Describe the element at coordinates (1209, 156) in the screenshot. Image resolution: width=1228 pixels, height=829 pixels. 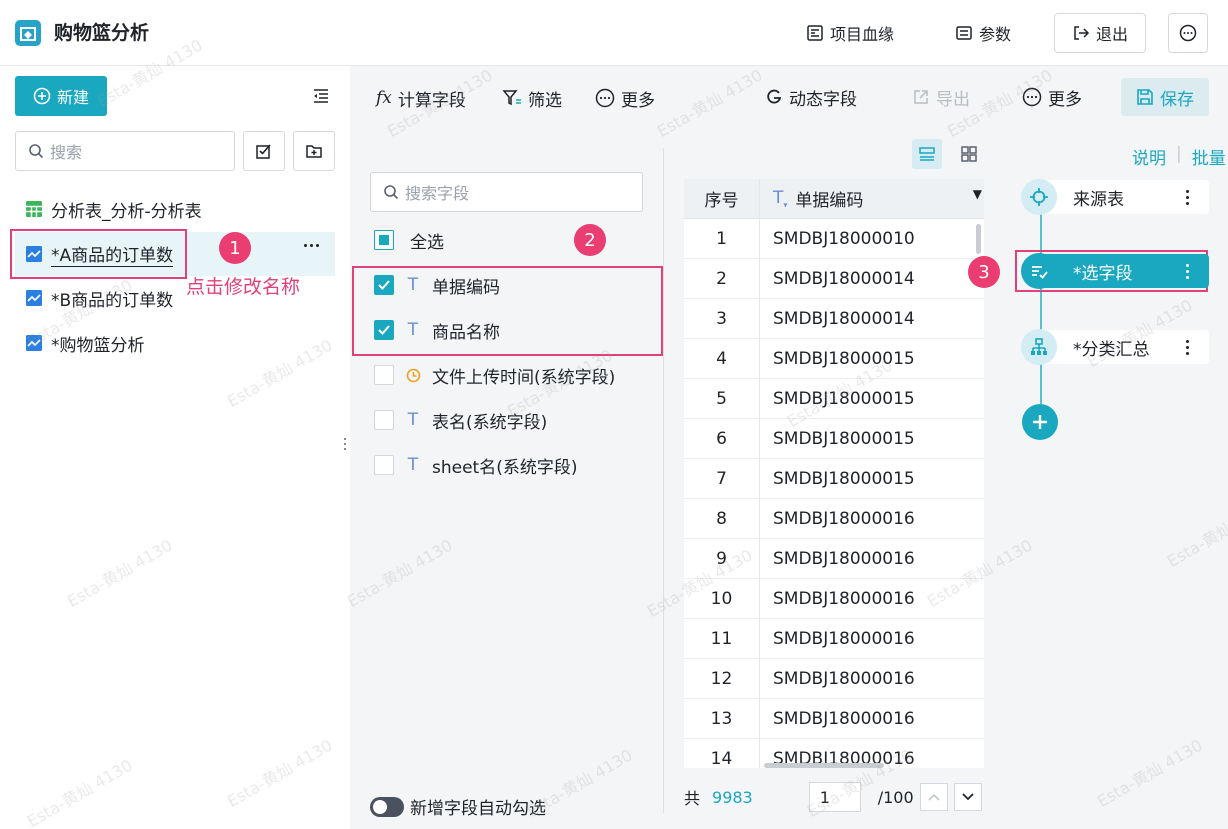
I see `batch-link: 批量` at that location.